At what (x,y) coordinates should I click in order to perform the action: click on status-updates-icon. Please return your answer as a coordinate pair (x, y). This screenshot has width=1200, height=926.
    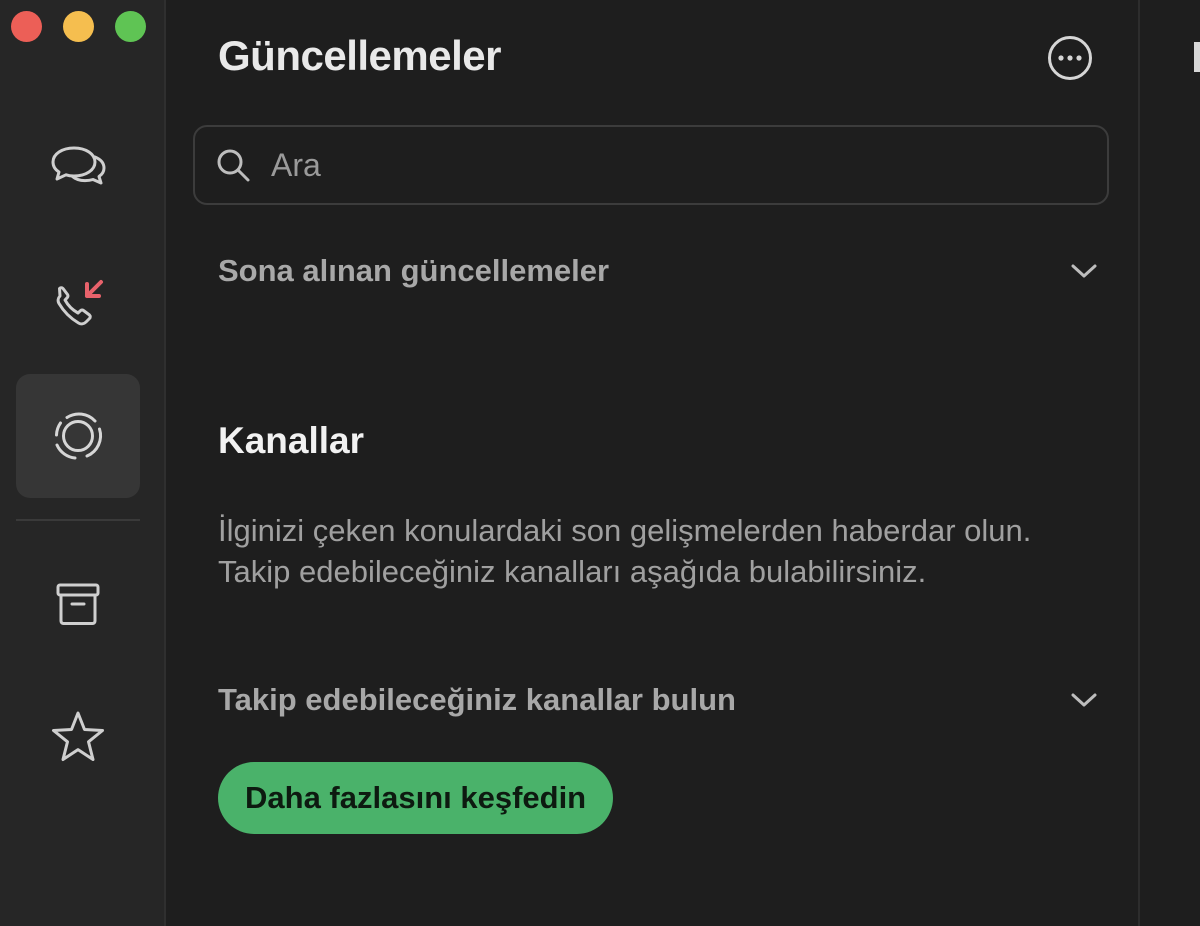
    Looking at the image, I should click on (79, 436).